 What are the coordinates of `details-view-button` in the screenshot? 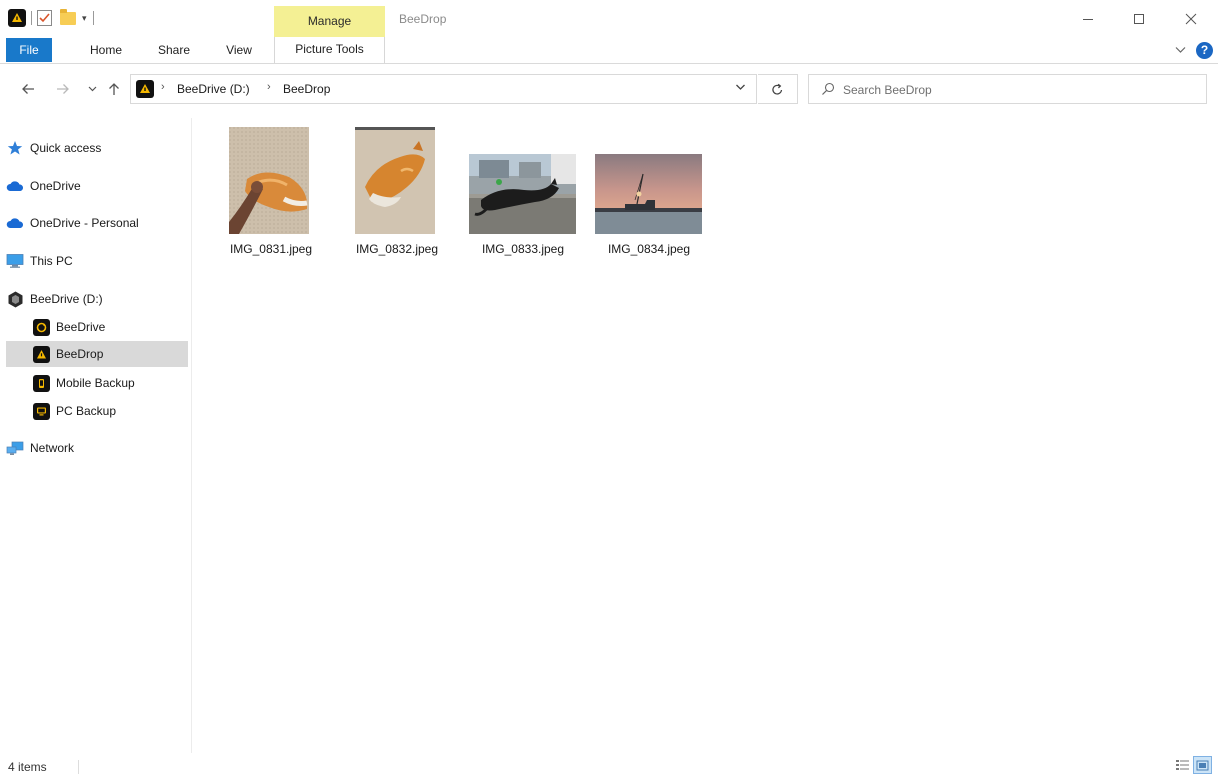 It's located at (1182, 765).